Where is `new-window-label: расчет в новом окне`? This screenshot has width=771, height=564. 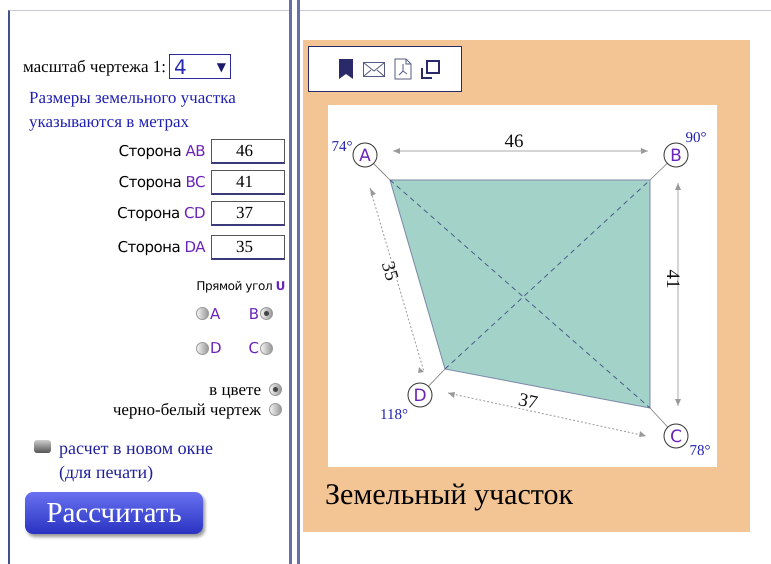 new-window-label: расчет в новом окне is located at coordinates (136, 448).